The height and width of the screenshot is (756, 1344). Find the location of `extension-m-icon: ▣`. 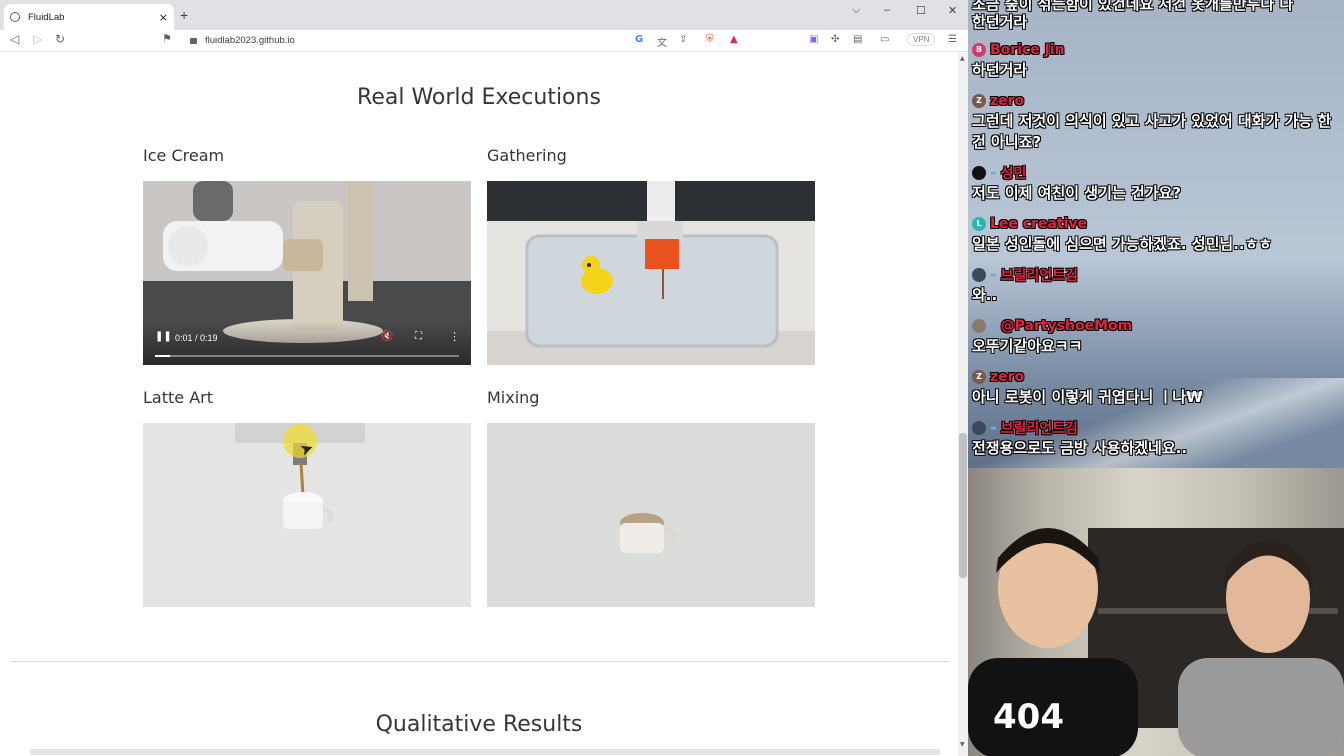

extension-m-icon: ▣ is located at coordinates (813, 39).